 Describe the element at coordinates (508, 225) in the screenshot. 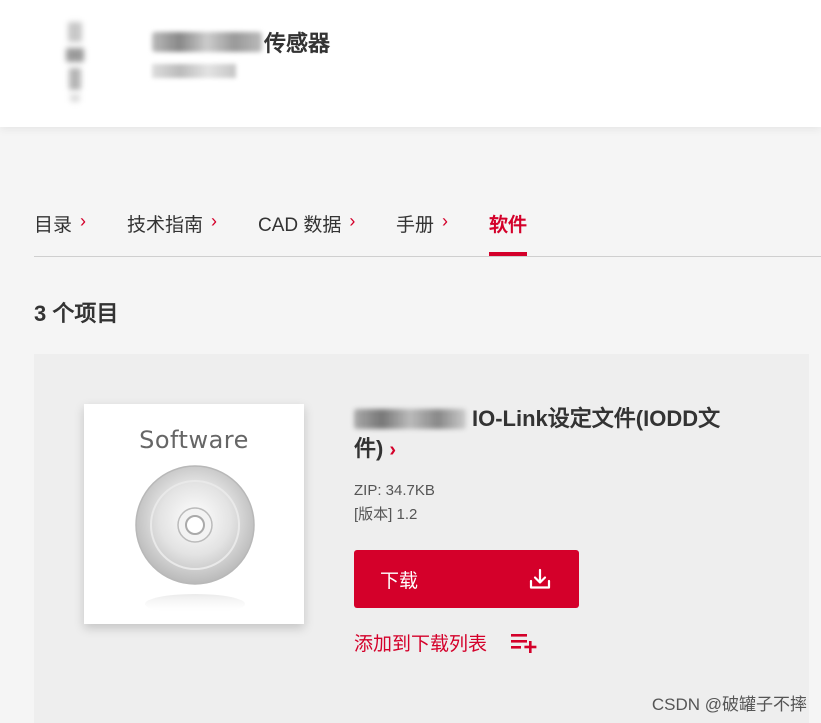

I see `tab-label: 软件` at that location.